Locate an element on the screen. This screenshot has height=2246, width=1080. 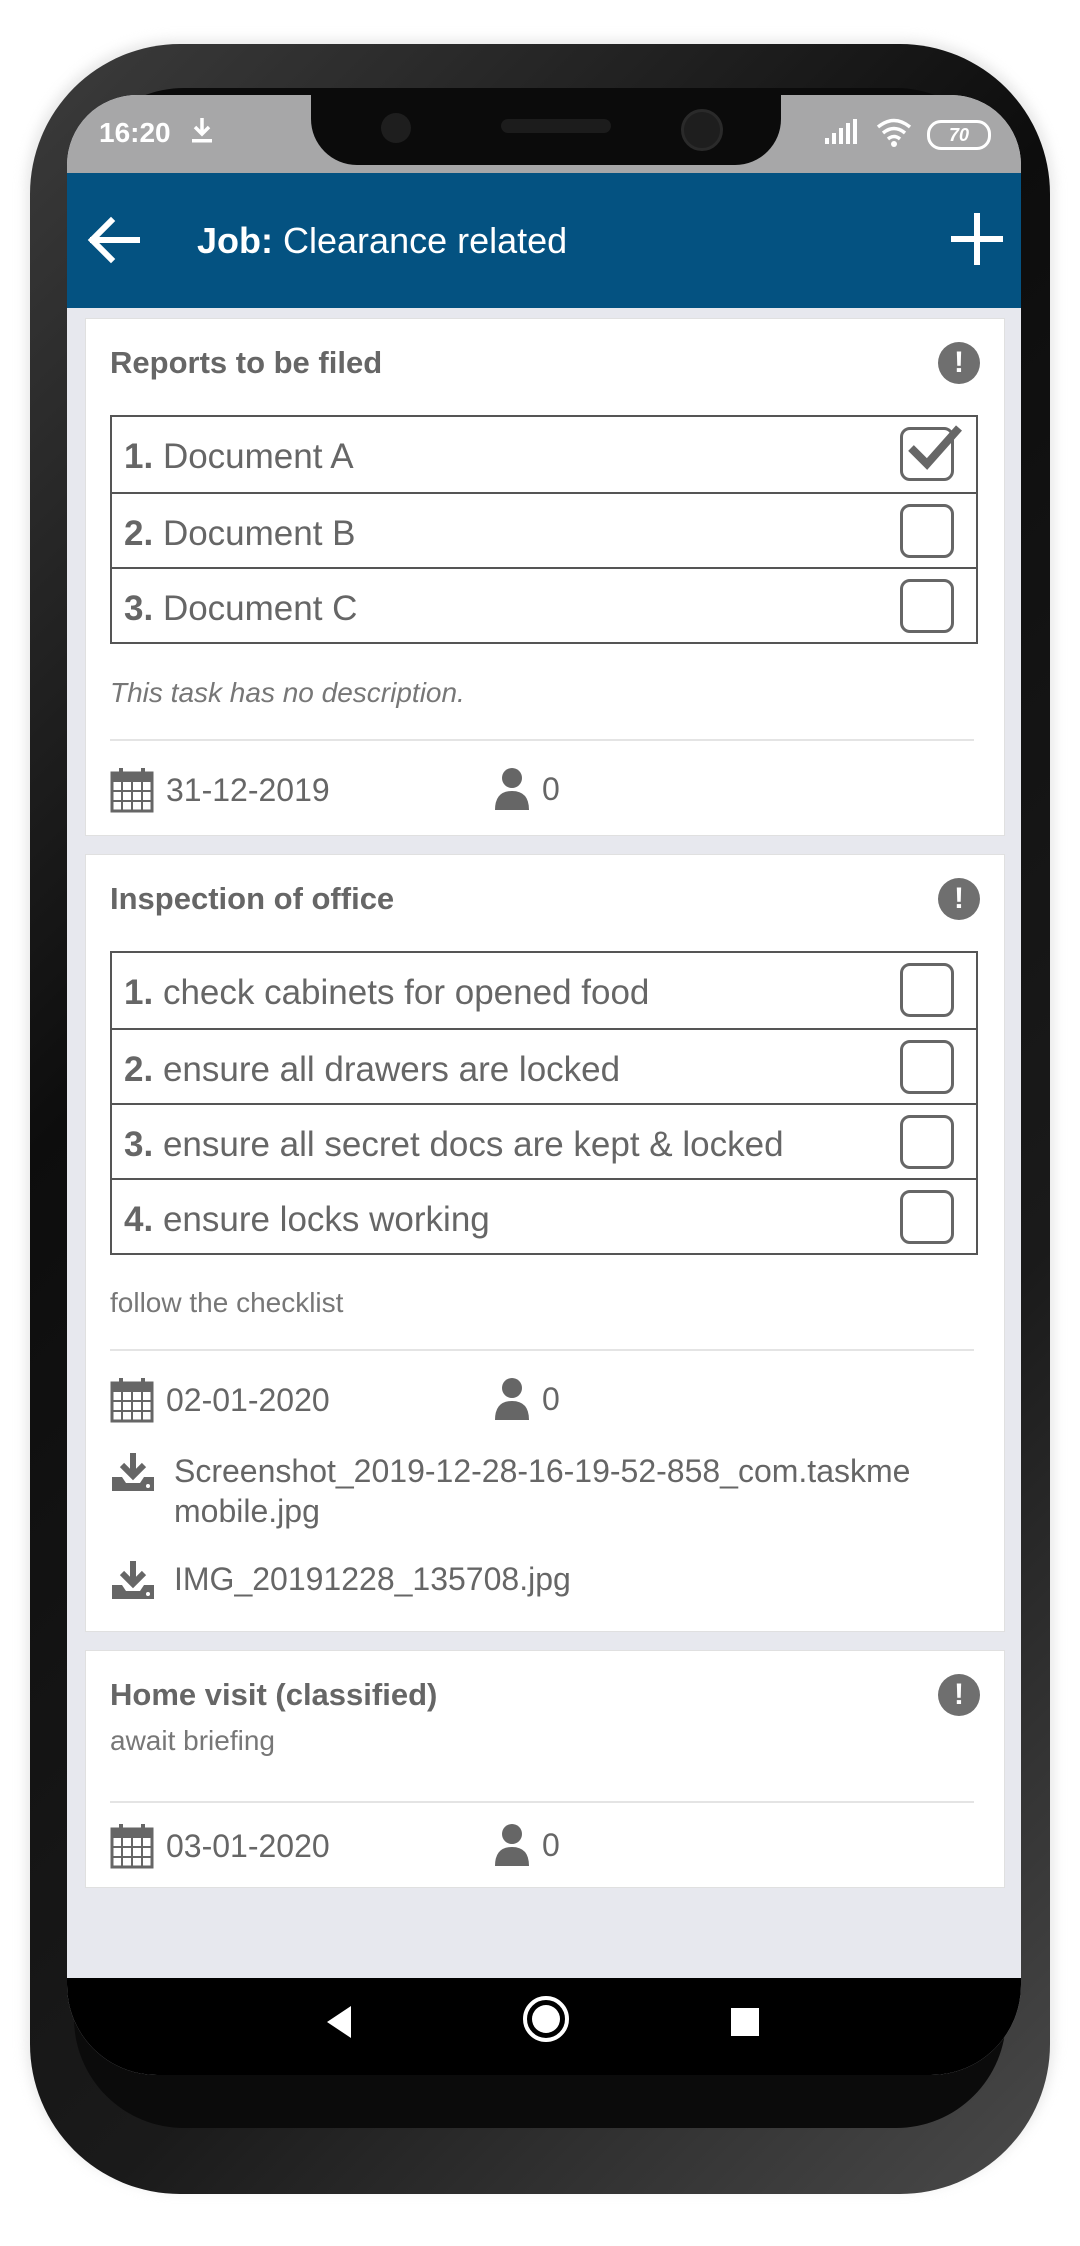
add-button is located at coordinates (977, 239).